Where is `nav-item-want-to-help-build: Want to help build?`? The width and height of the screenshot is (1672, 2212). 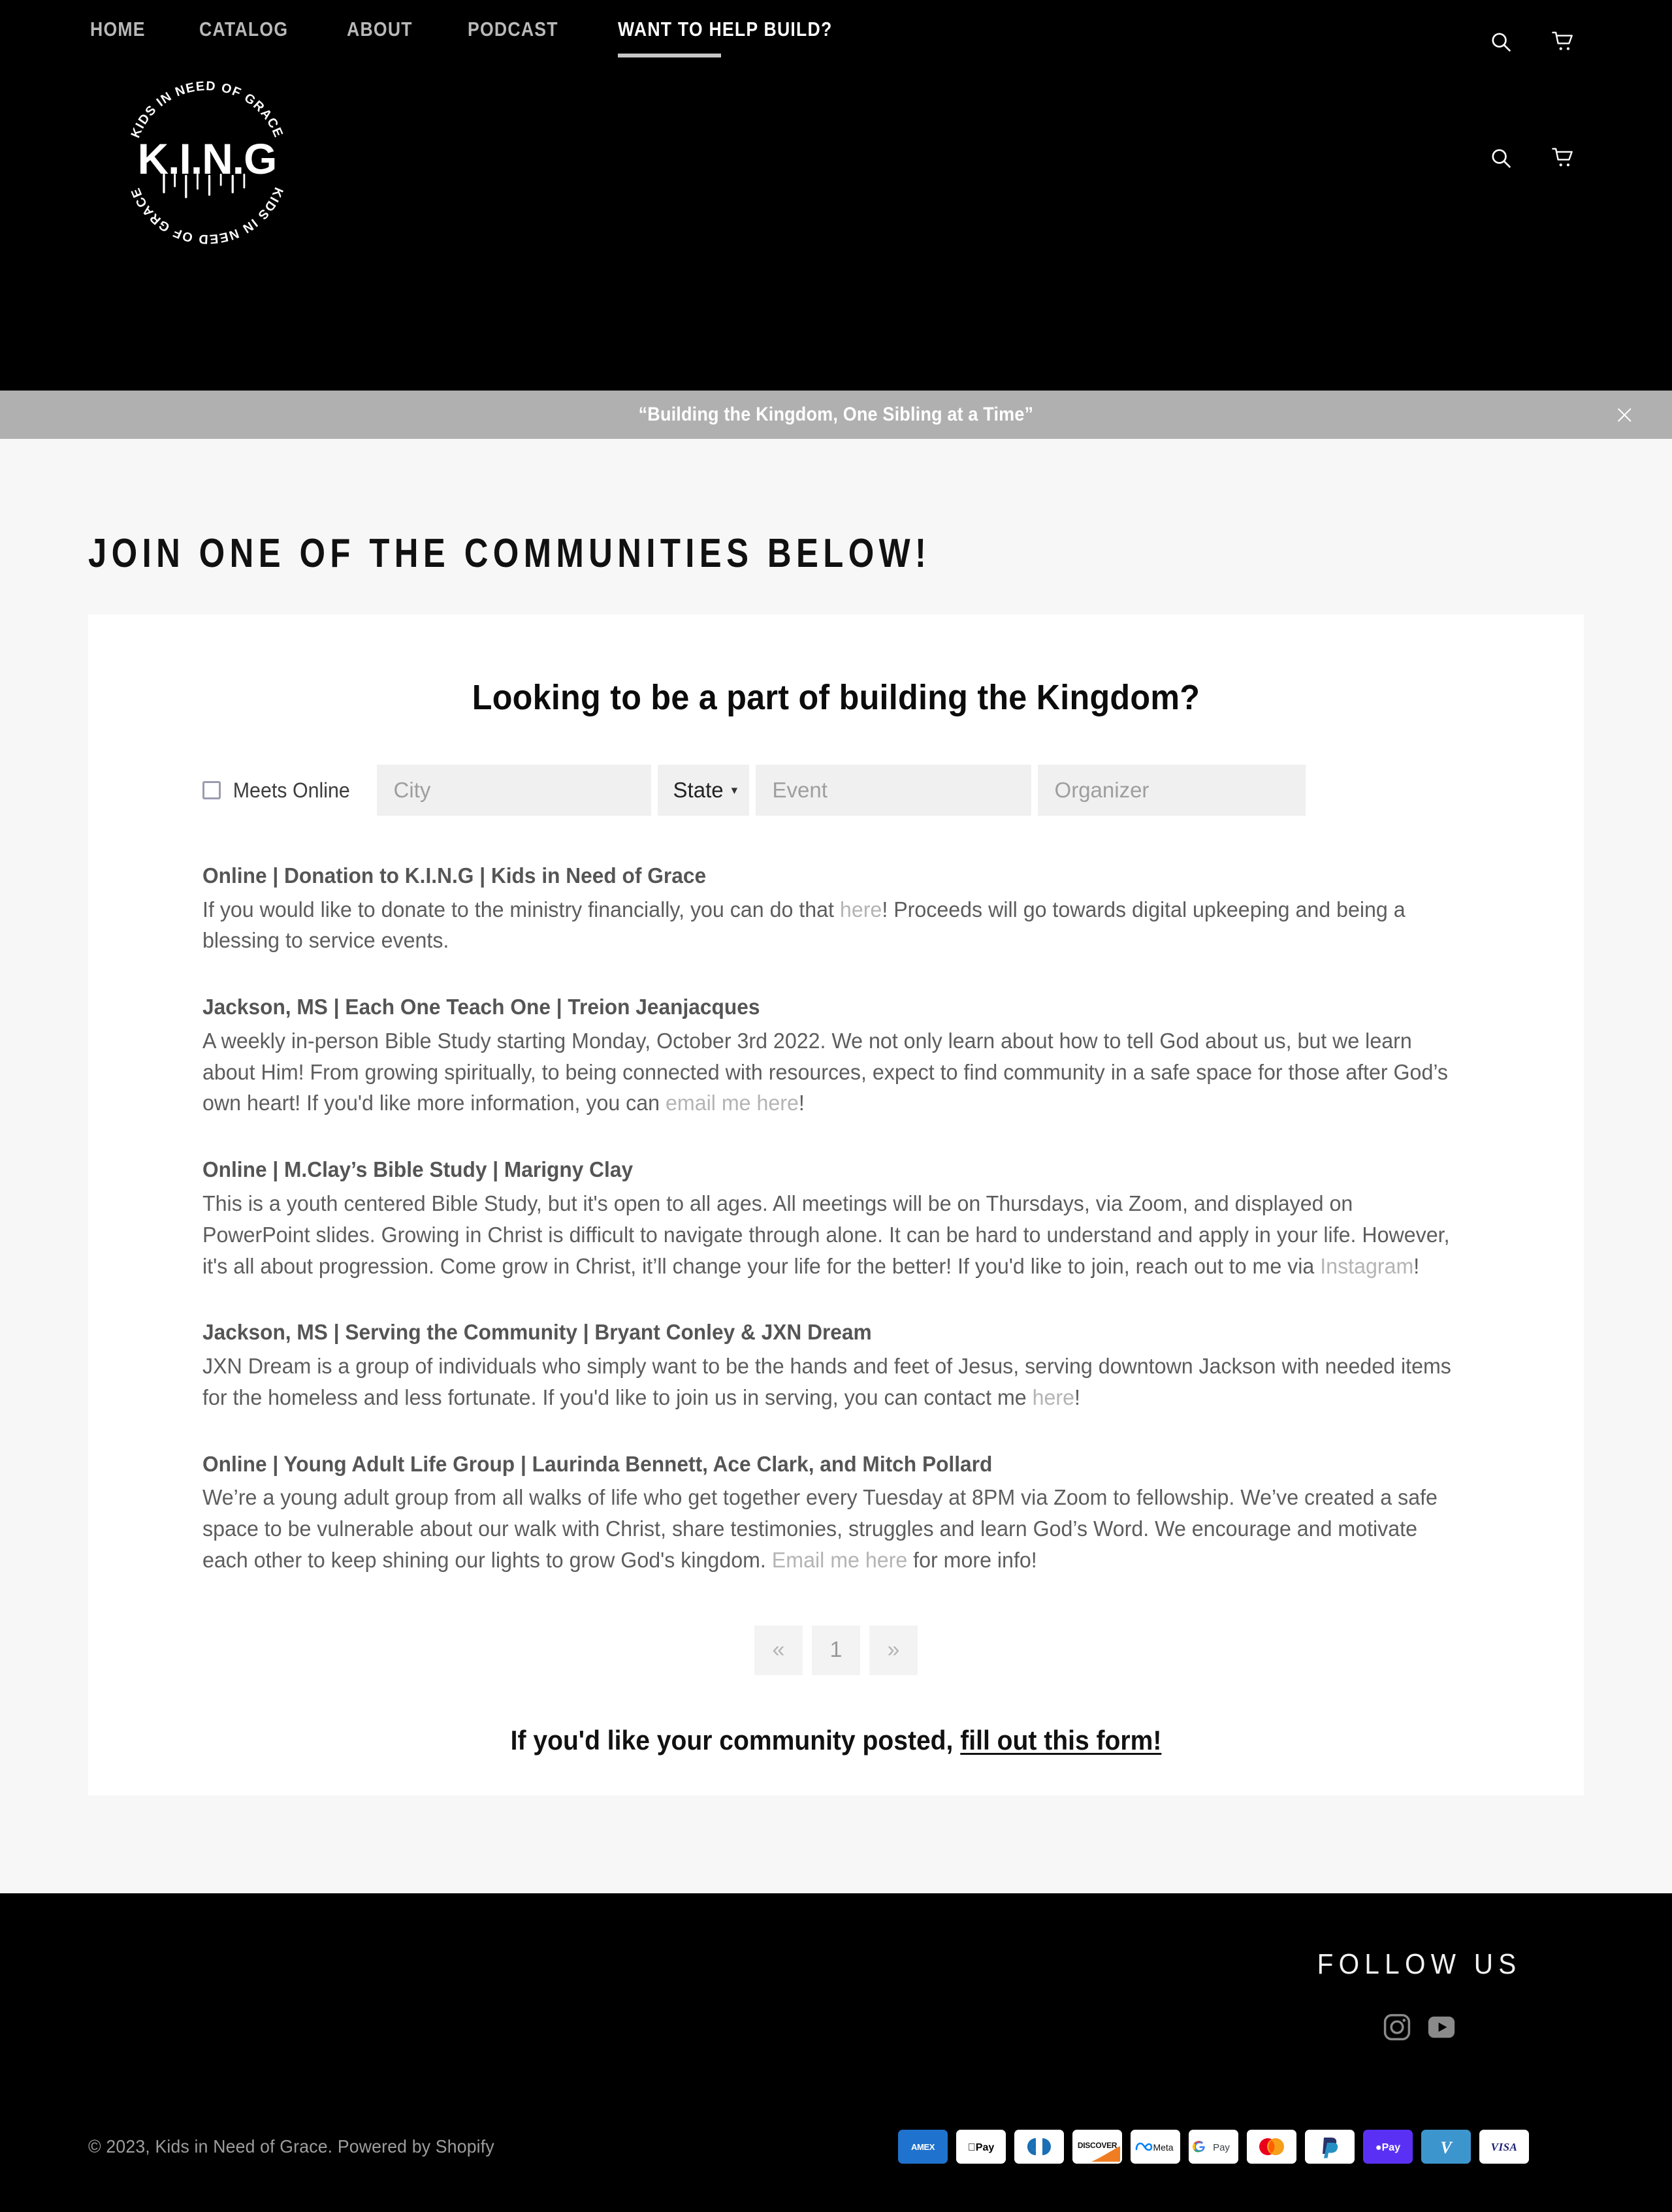 nav-item-want-to-help-build: Want to help build? is located at coordinates (742, 38).